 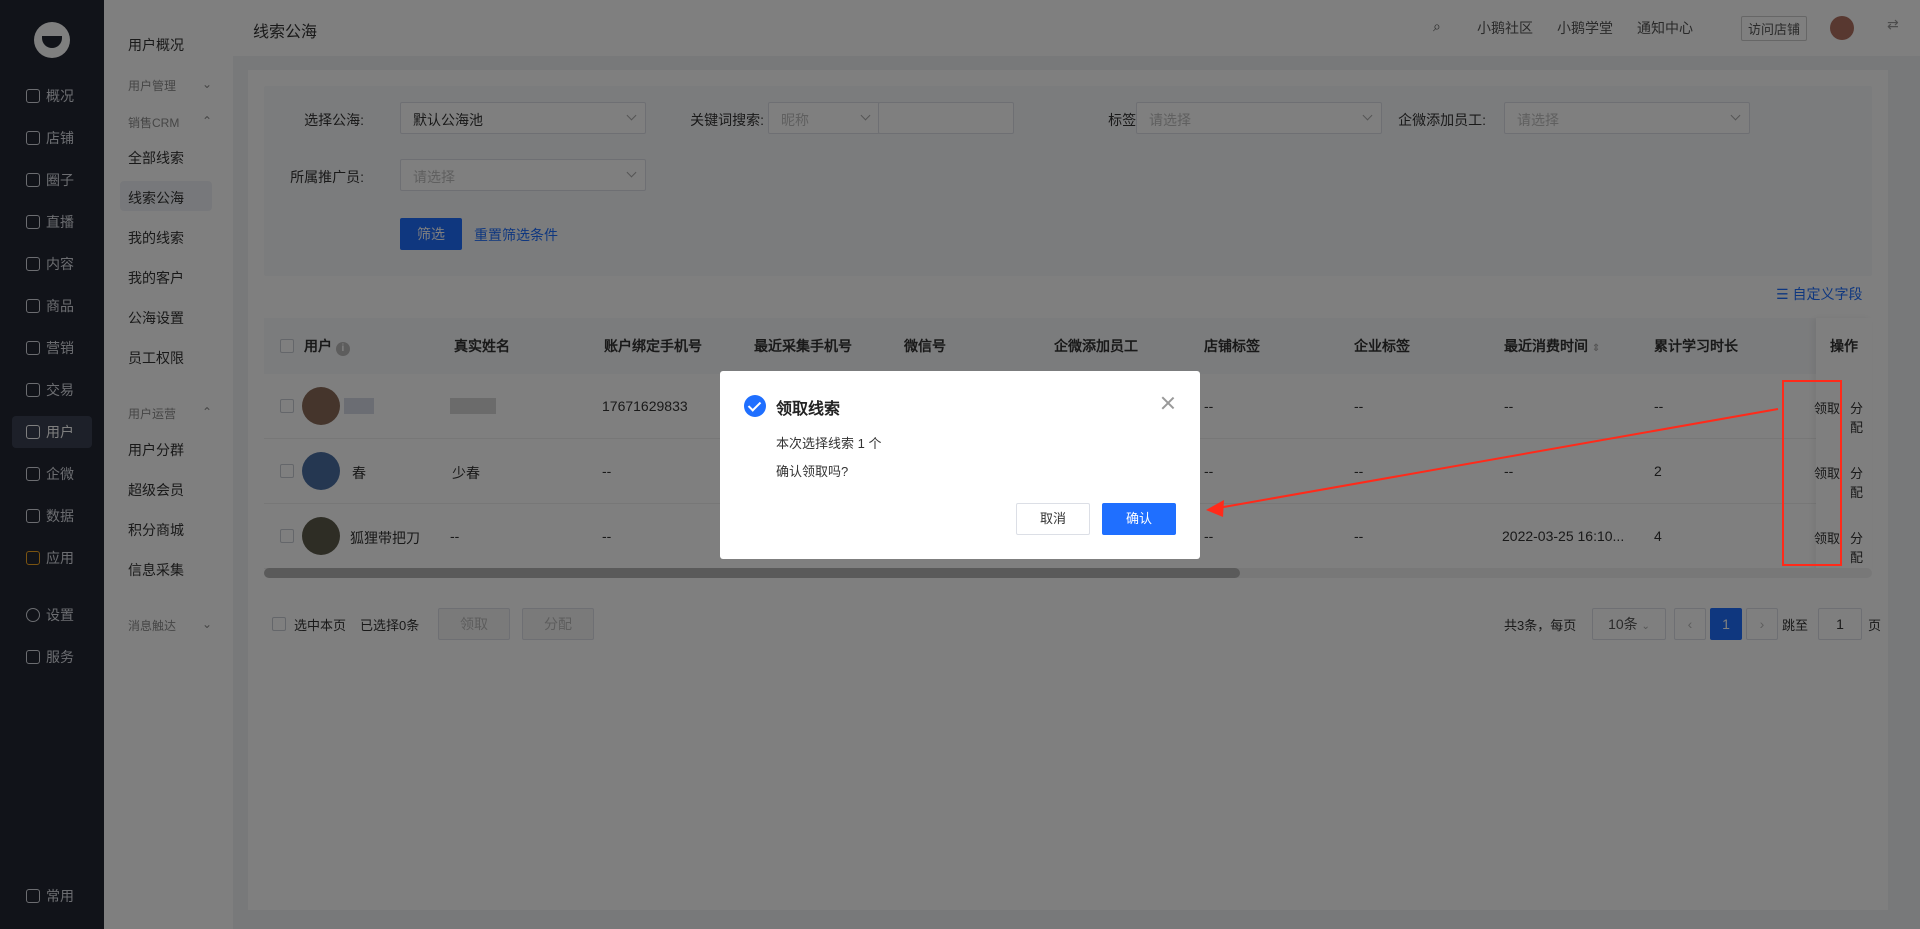 What do you see at coordinates (755, 406) in the screenshot?
I see `check-circle-icon` at bounding box center [755, 406].